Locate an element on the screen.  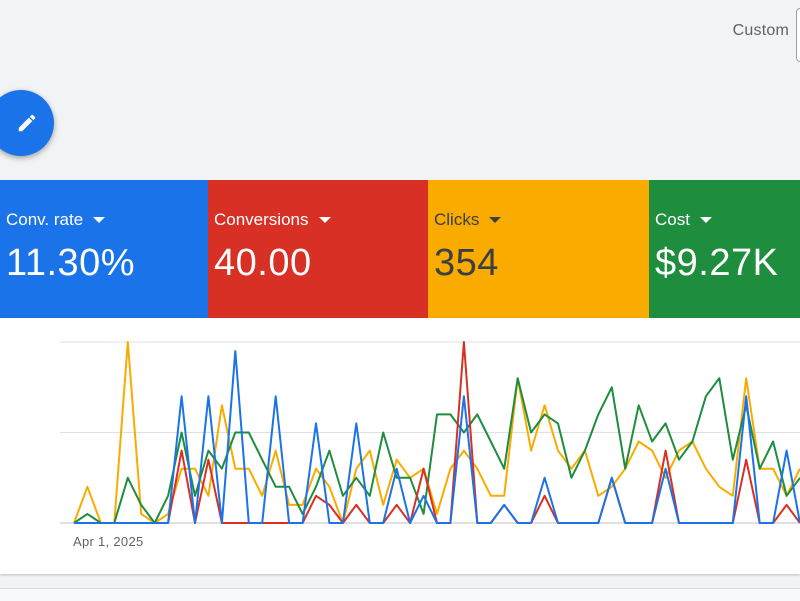
metric-value: 11.30% is located at coordinates (71, 263).